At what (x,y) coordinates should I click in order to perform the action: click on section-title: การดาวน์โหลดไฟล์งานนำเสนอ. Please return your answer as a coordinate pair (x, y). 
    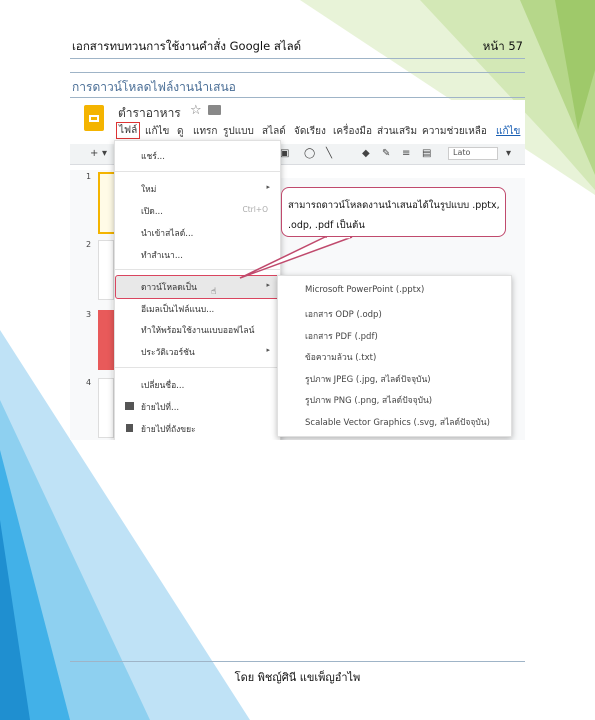
    Looking at the image, I should click on (154, 87).